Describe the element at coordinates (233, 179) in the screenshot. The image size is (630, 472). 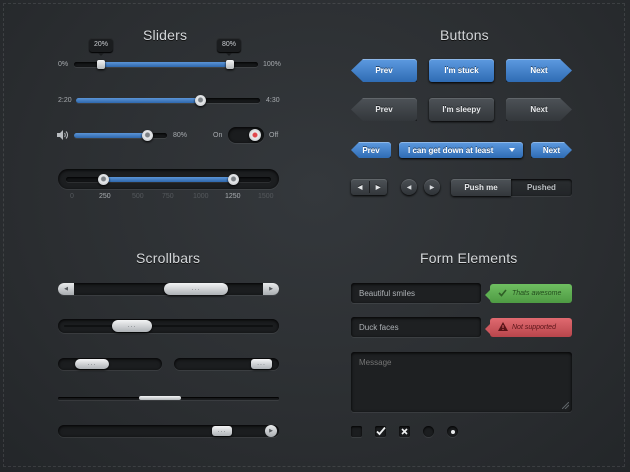
I see `big-range-high-handle` at that location.